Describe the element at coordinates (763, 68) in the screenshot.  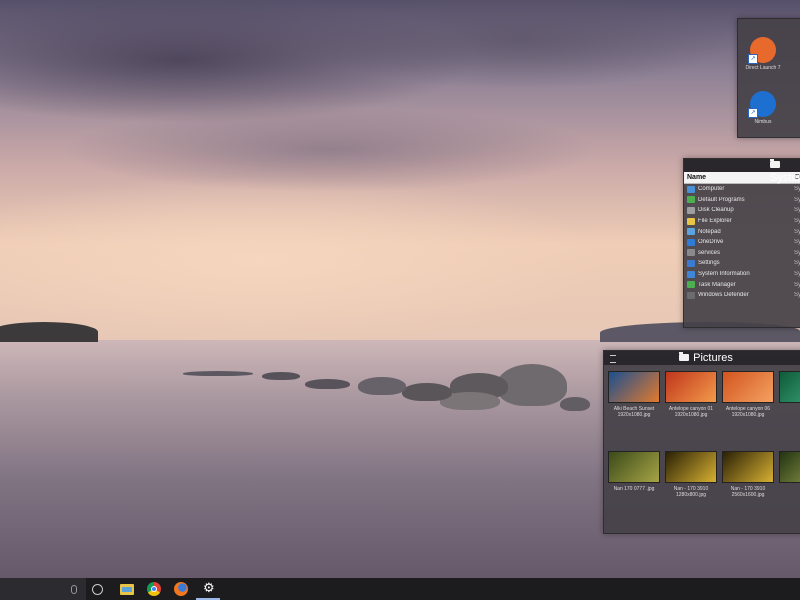
I see `shortcut-label: Direct Launch 7` at that location.